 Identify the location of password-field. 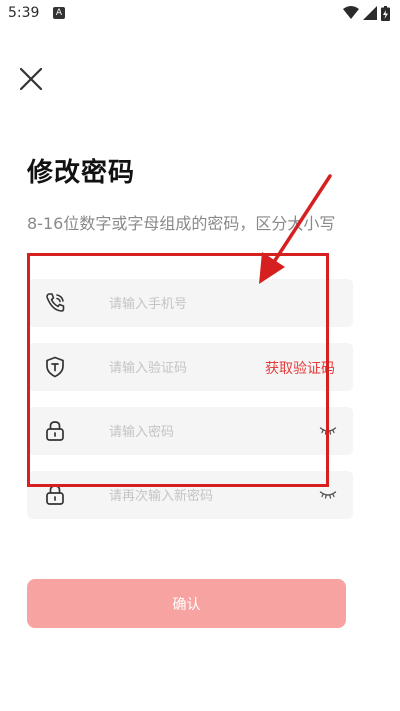
(190, 432).